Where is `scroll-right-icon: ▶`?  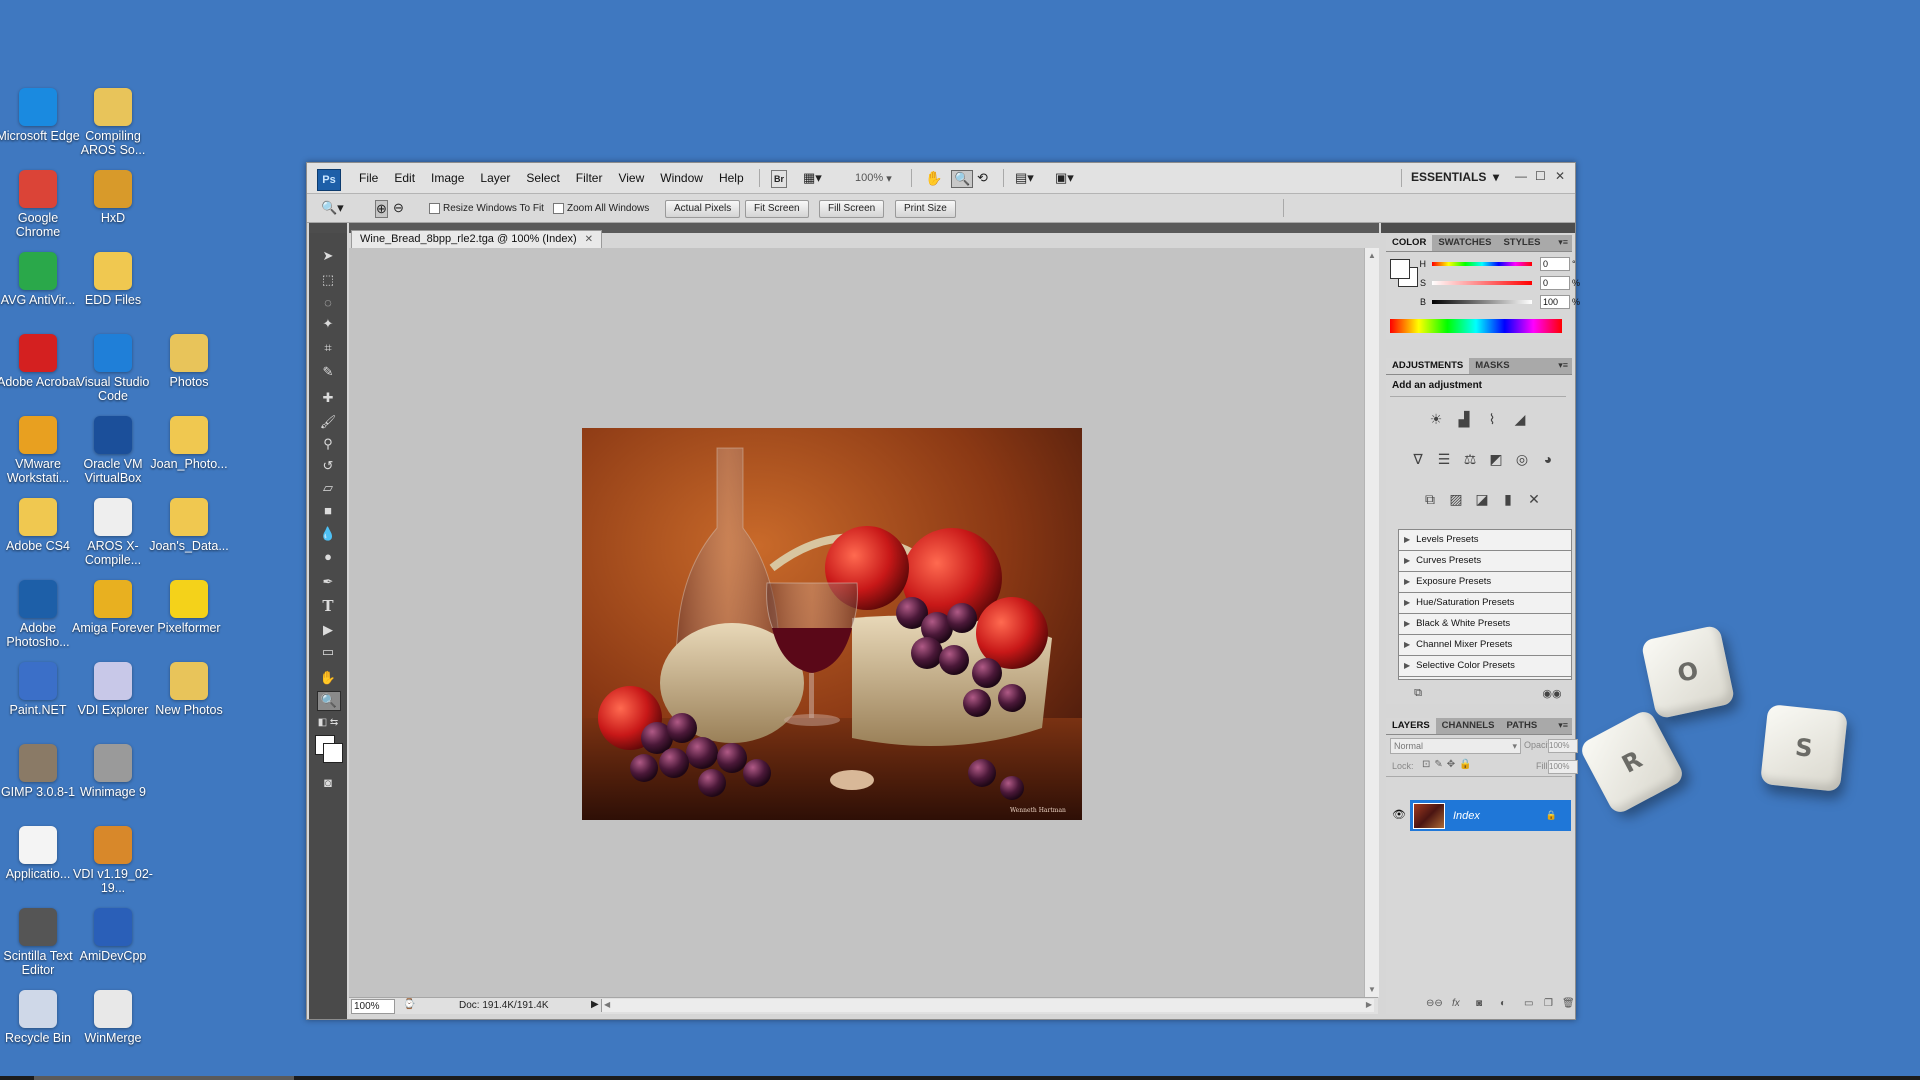 scroll-right-icon: ▶ is located at coordinates (1369, 1004).